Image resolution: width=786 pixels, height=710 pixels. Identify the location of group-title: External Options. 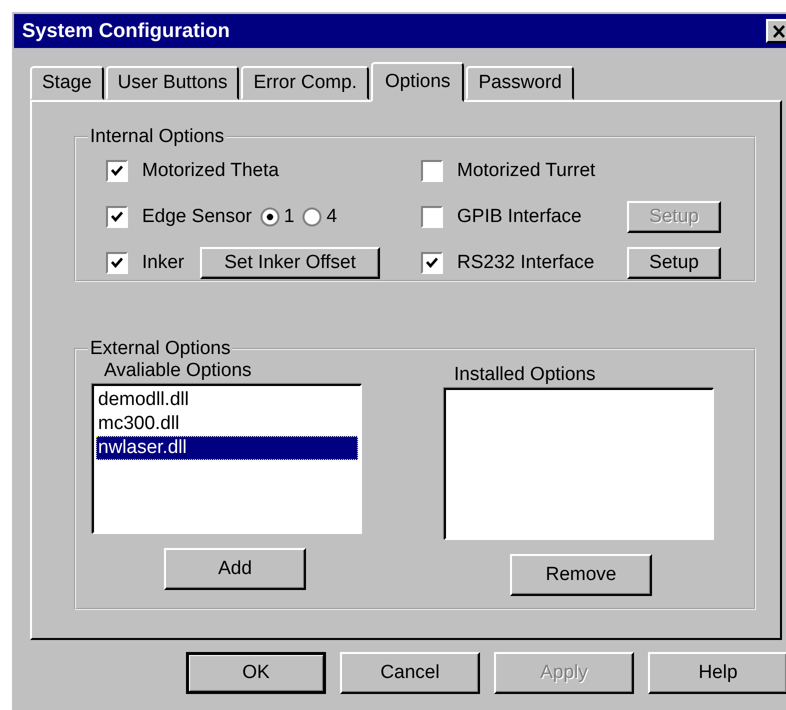
(160, 349).